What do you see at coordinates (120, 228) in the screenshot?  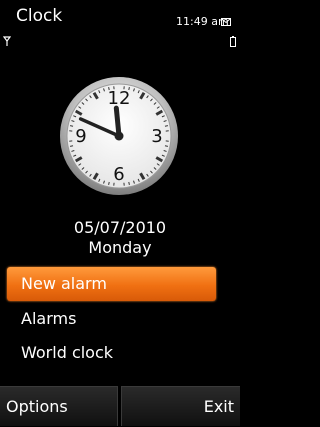 I see `date-label: 05/07/2010` at bounding box center [120, 228].